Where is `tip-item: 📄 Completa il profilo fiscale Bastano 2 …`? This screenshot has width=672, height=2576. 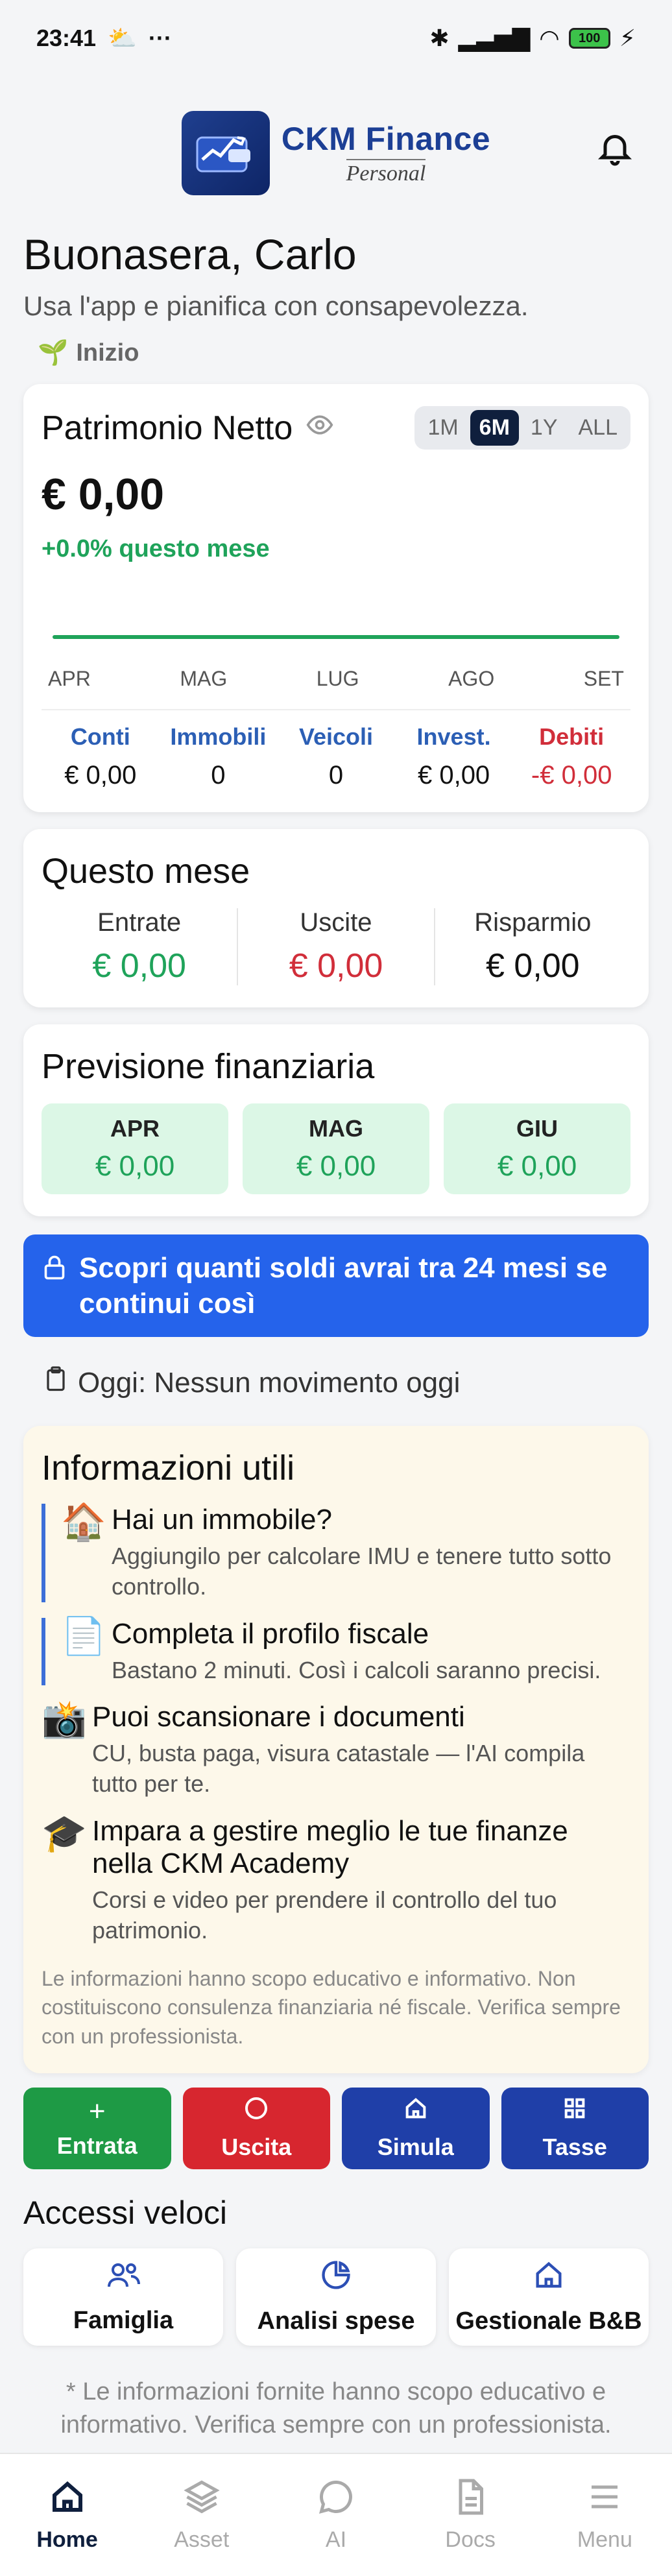 tip-item: 📄 Completa il profilo fiscale Bastano 2 … is located at coordinates (336, 1651).